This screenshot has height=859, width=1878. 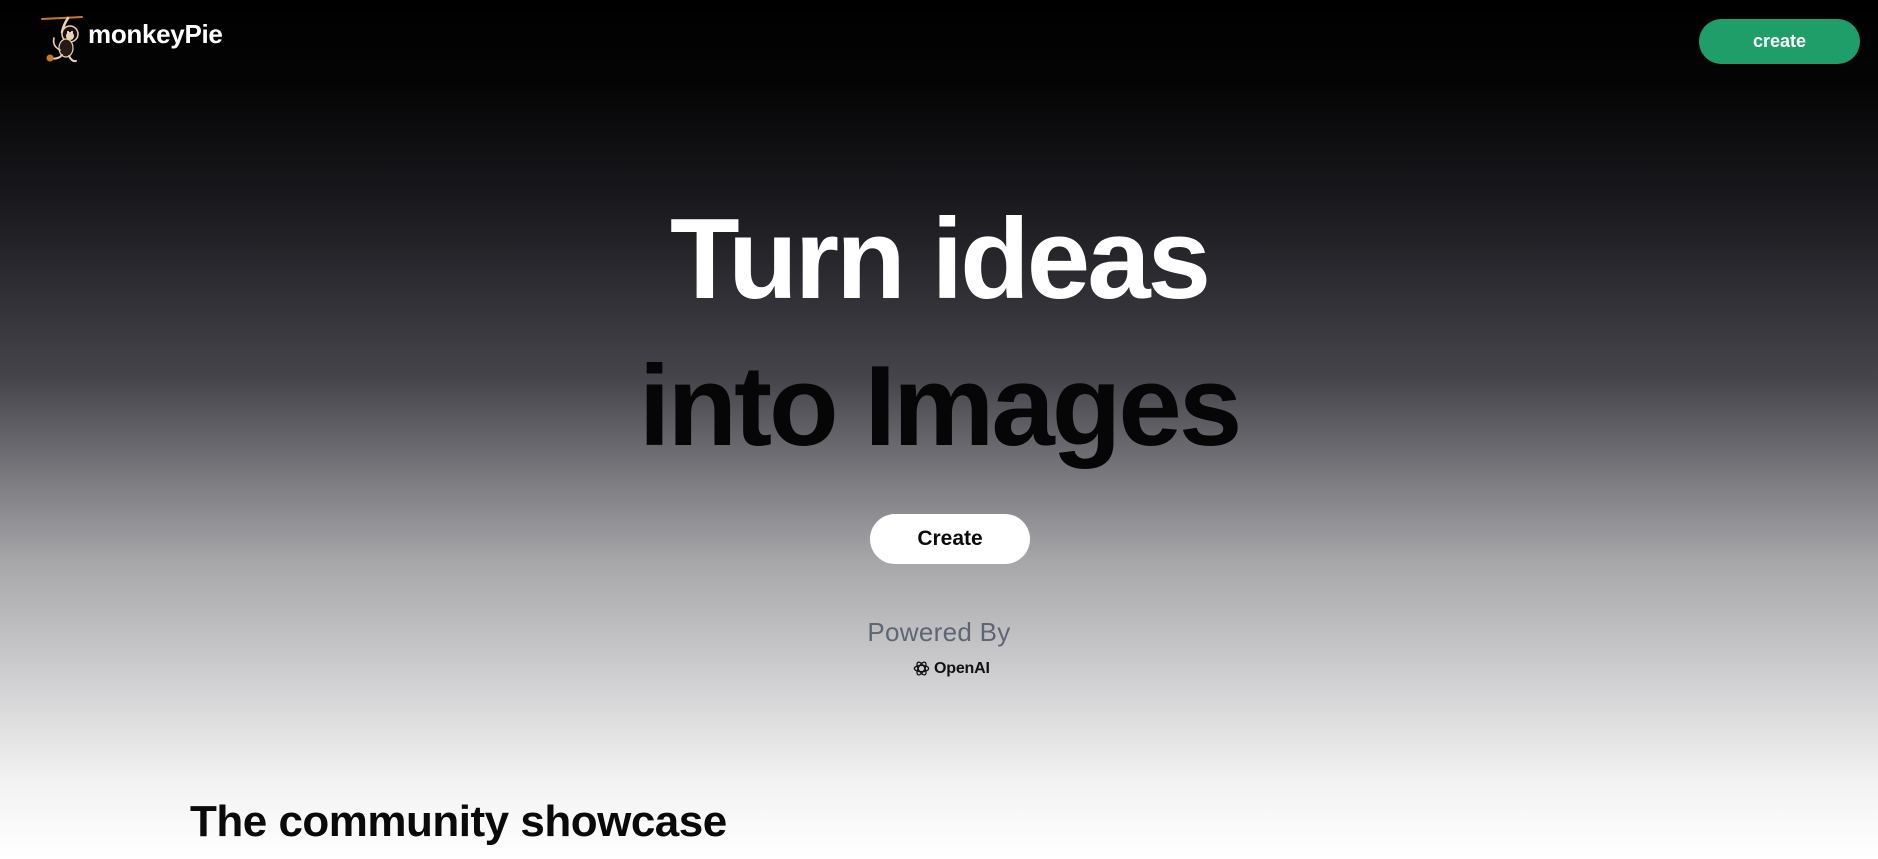 I want to click on openai-knot-icon, so click(x=921, y=668).